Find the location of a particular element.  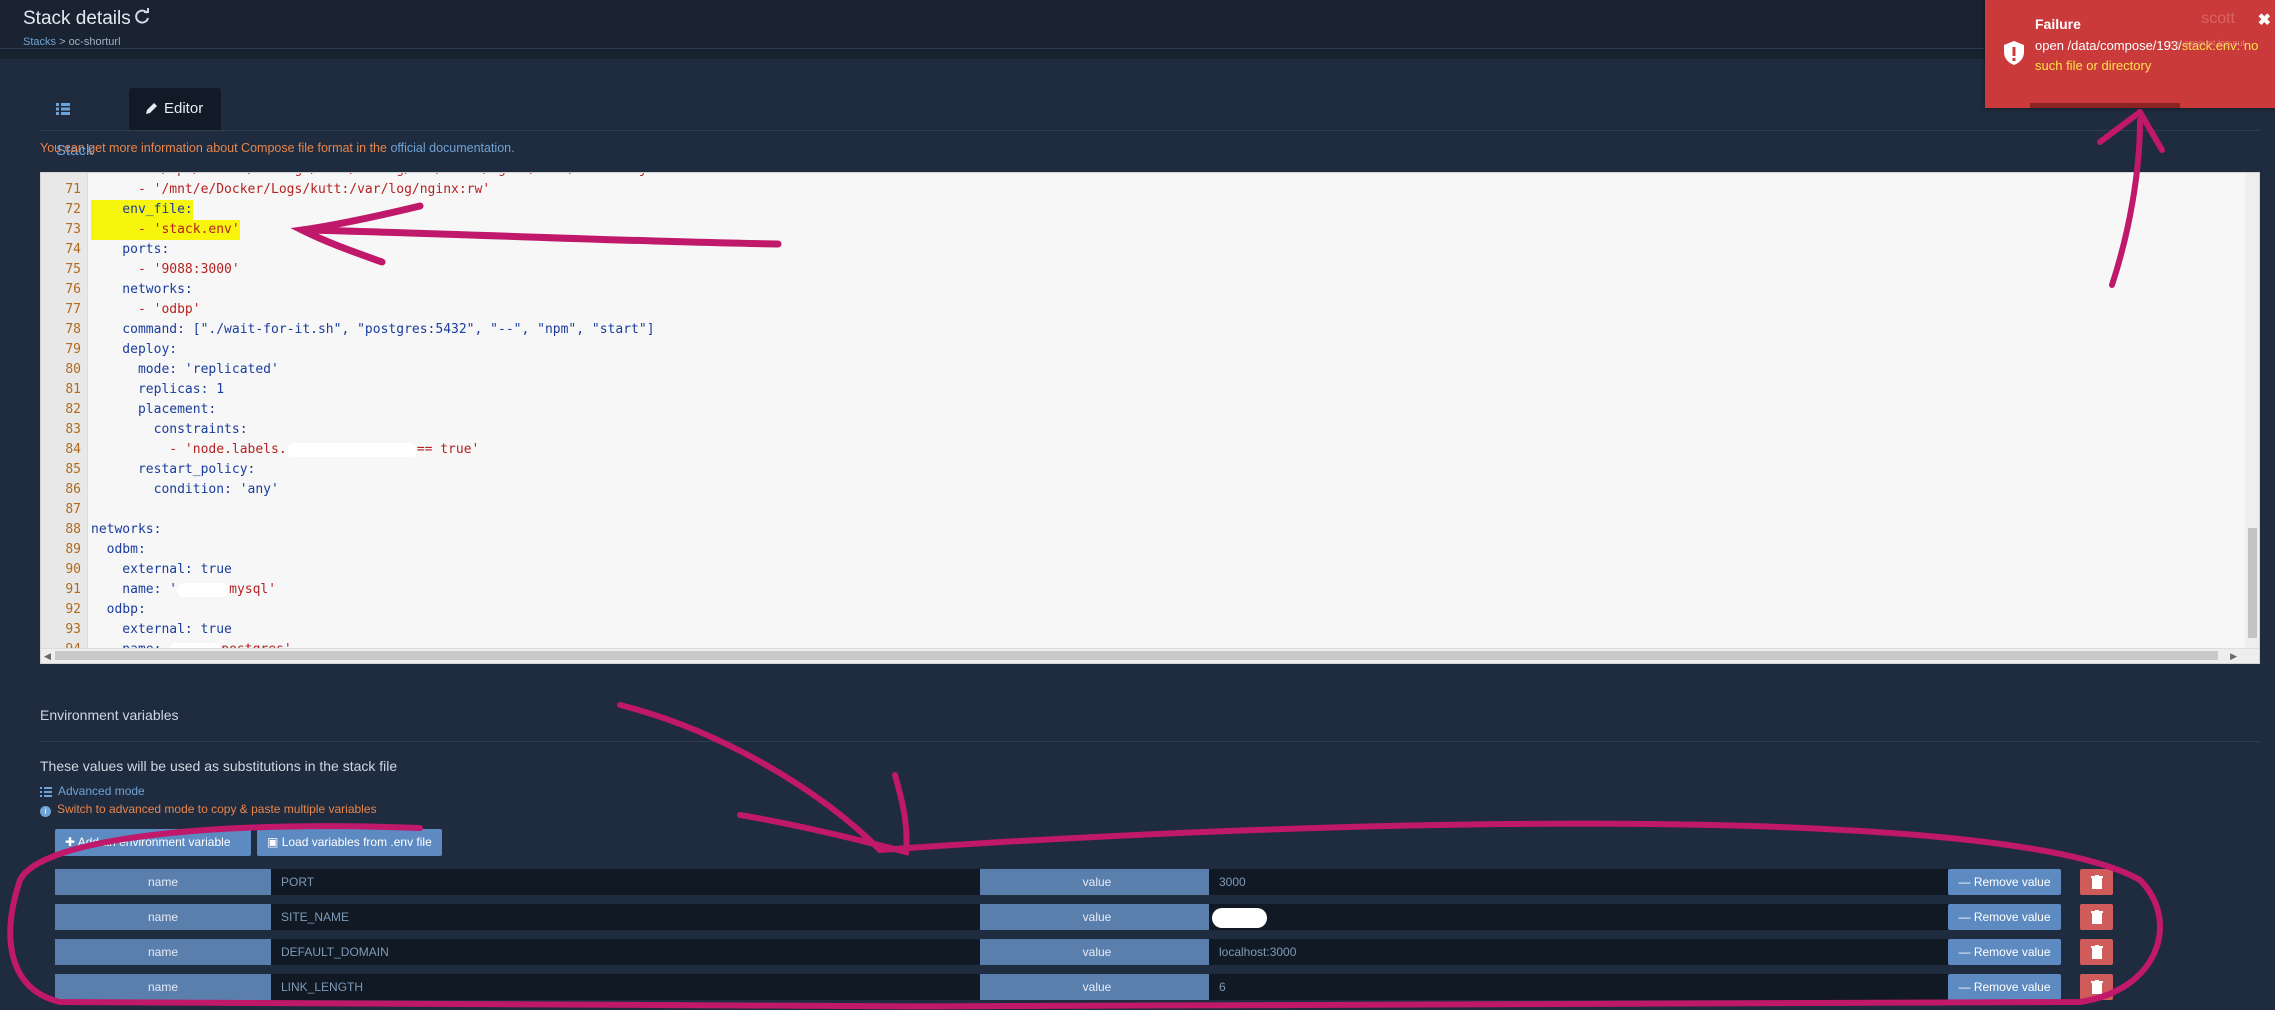

env-value-input: 6 is located at coordinates (1602, 987).